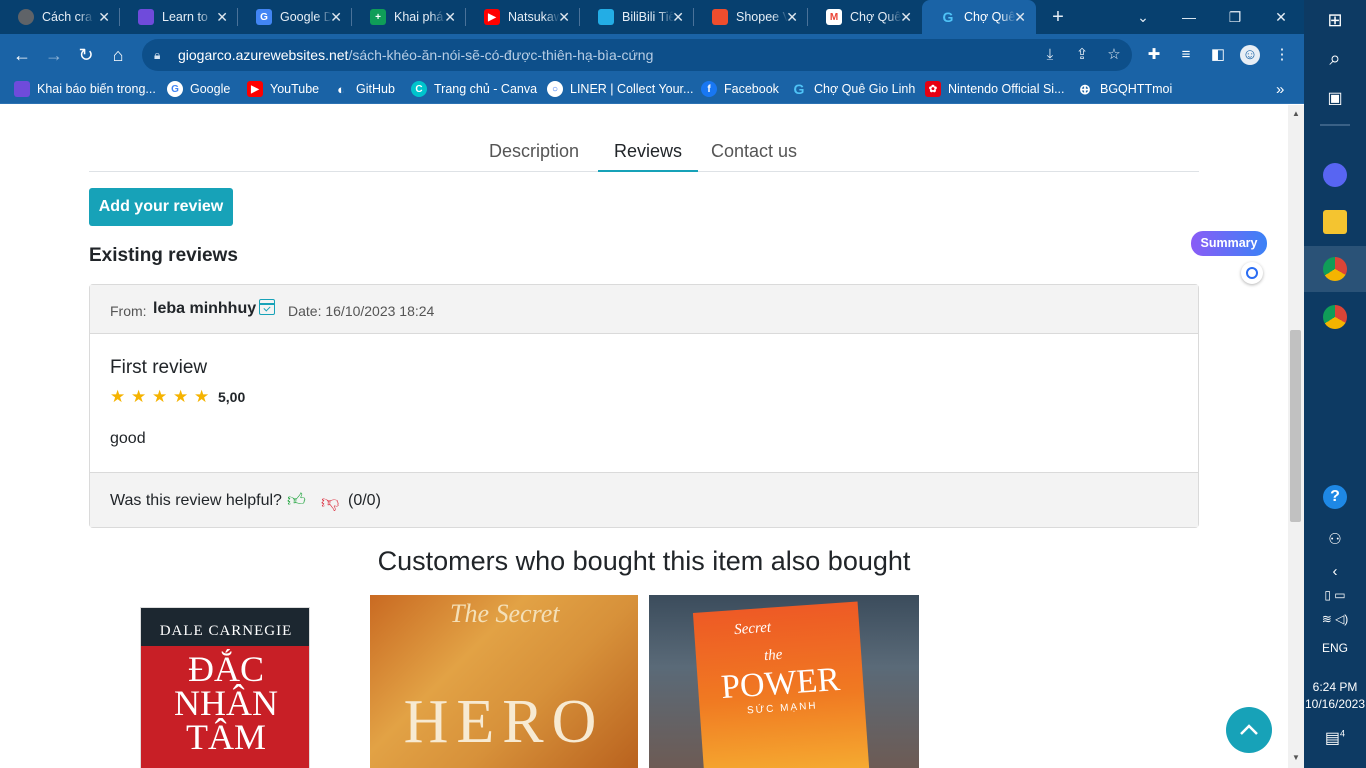 The width and height of the screenshot is (1366, 768). I want to click on file-explorer-icon, so click(1335, 222).